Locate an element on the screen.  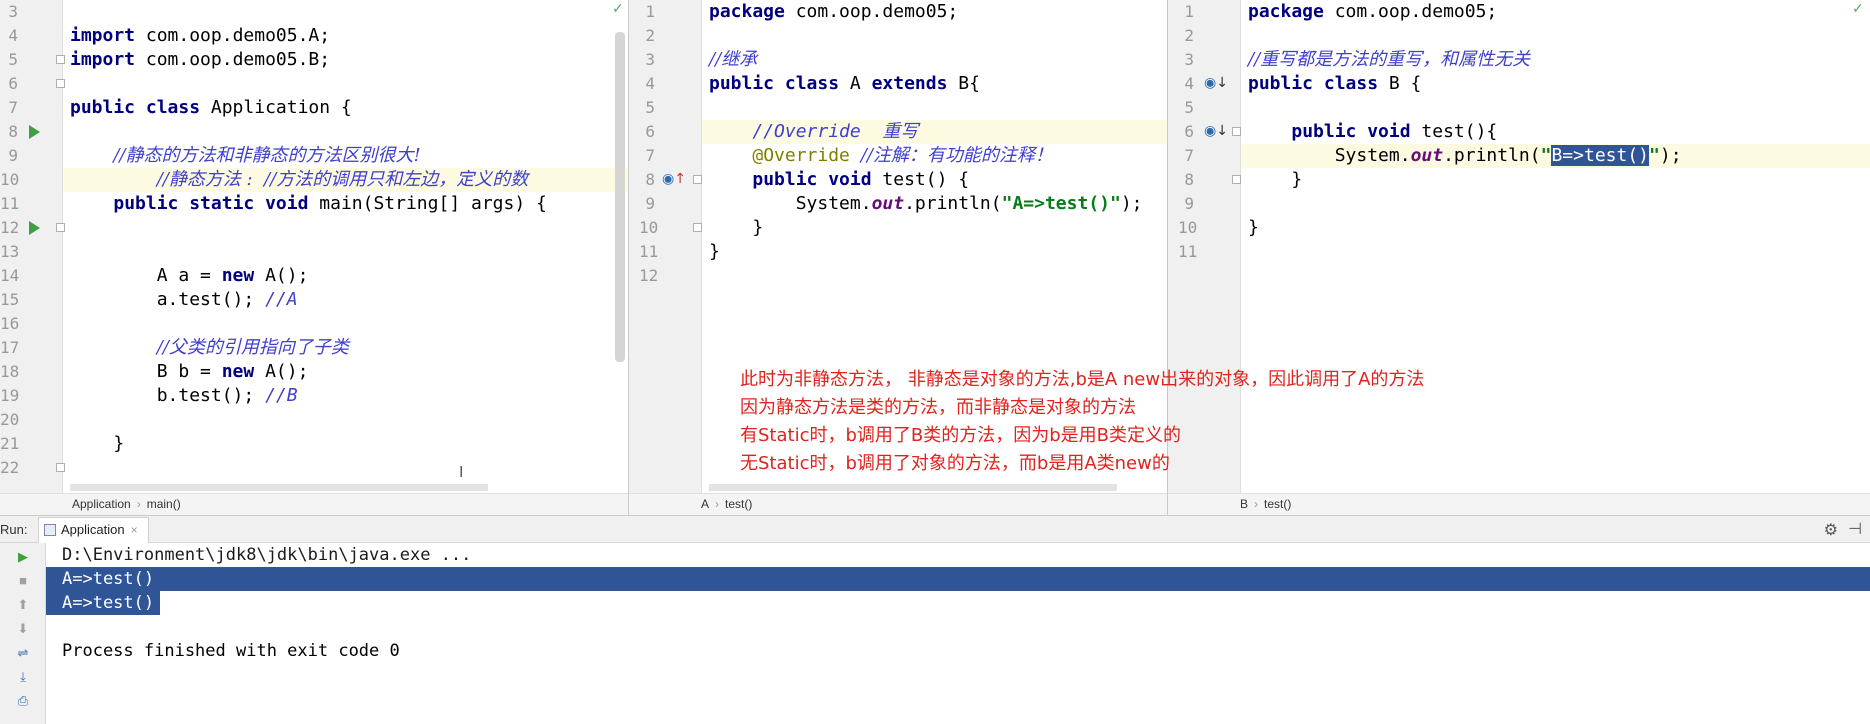
breadcrumb-class-b: B › test() is located at coordinates (1519, 504).